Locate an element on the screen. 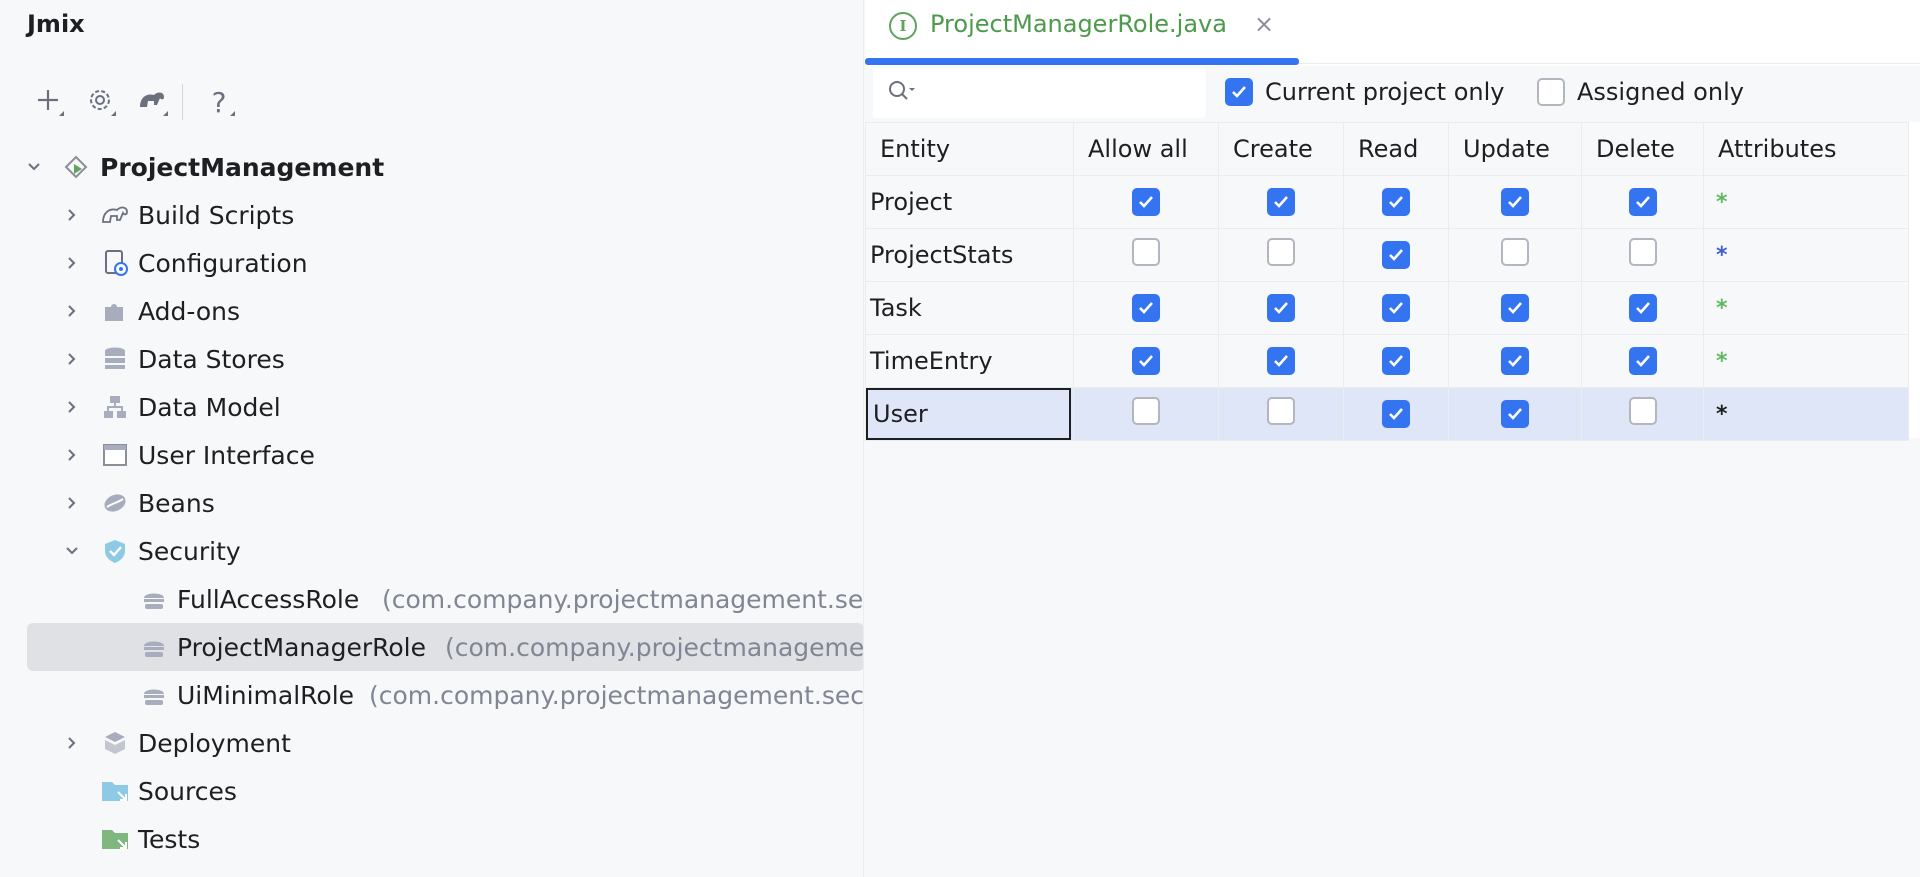  column-header-create: Create is located at coordinates (1281, 149).